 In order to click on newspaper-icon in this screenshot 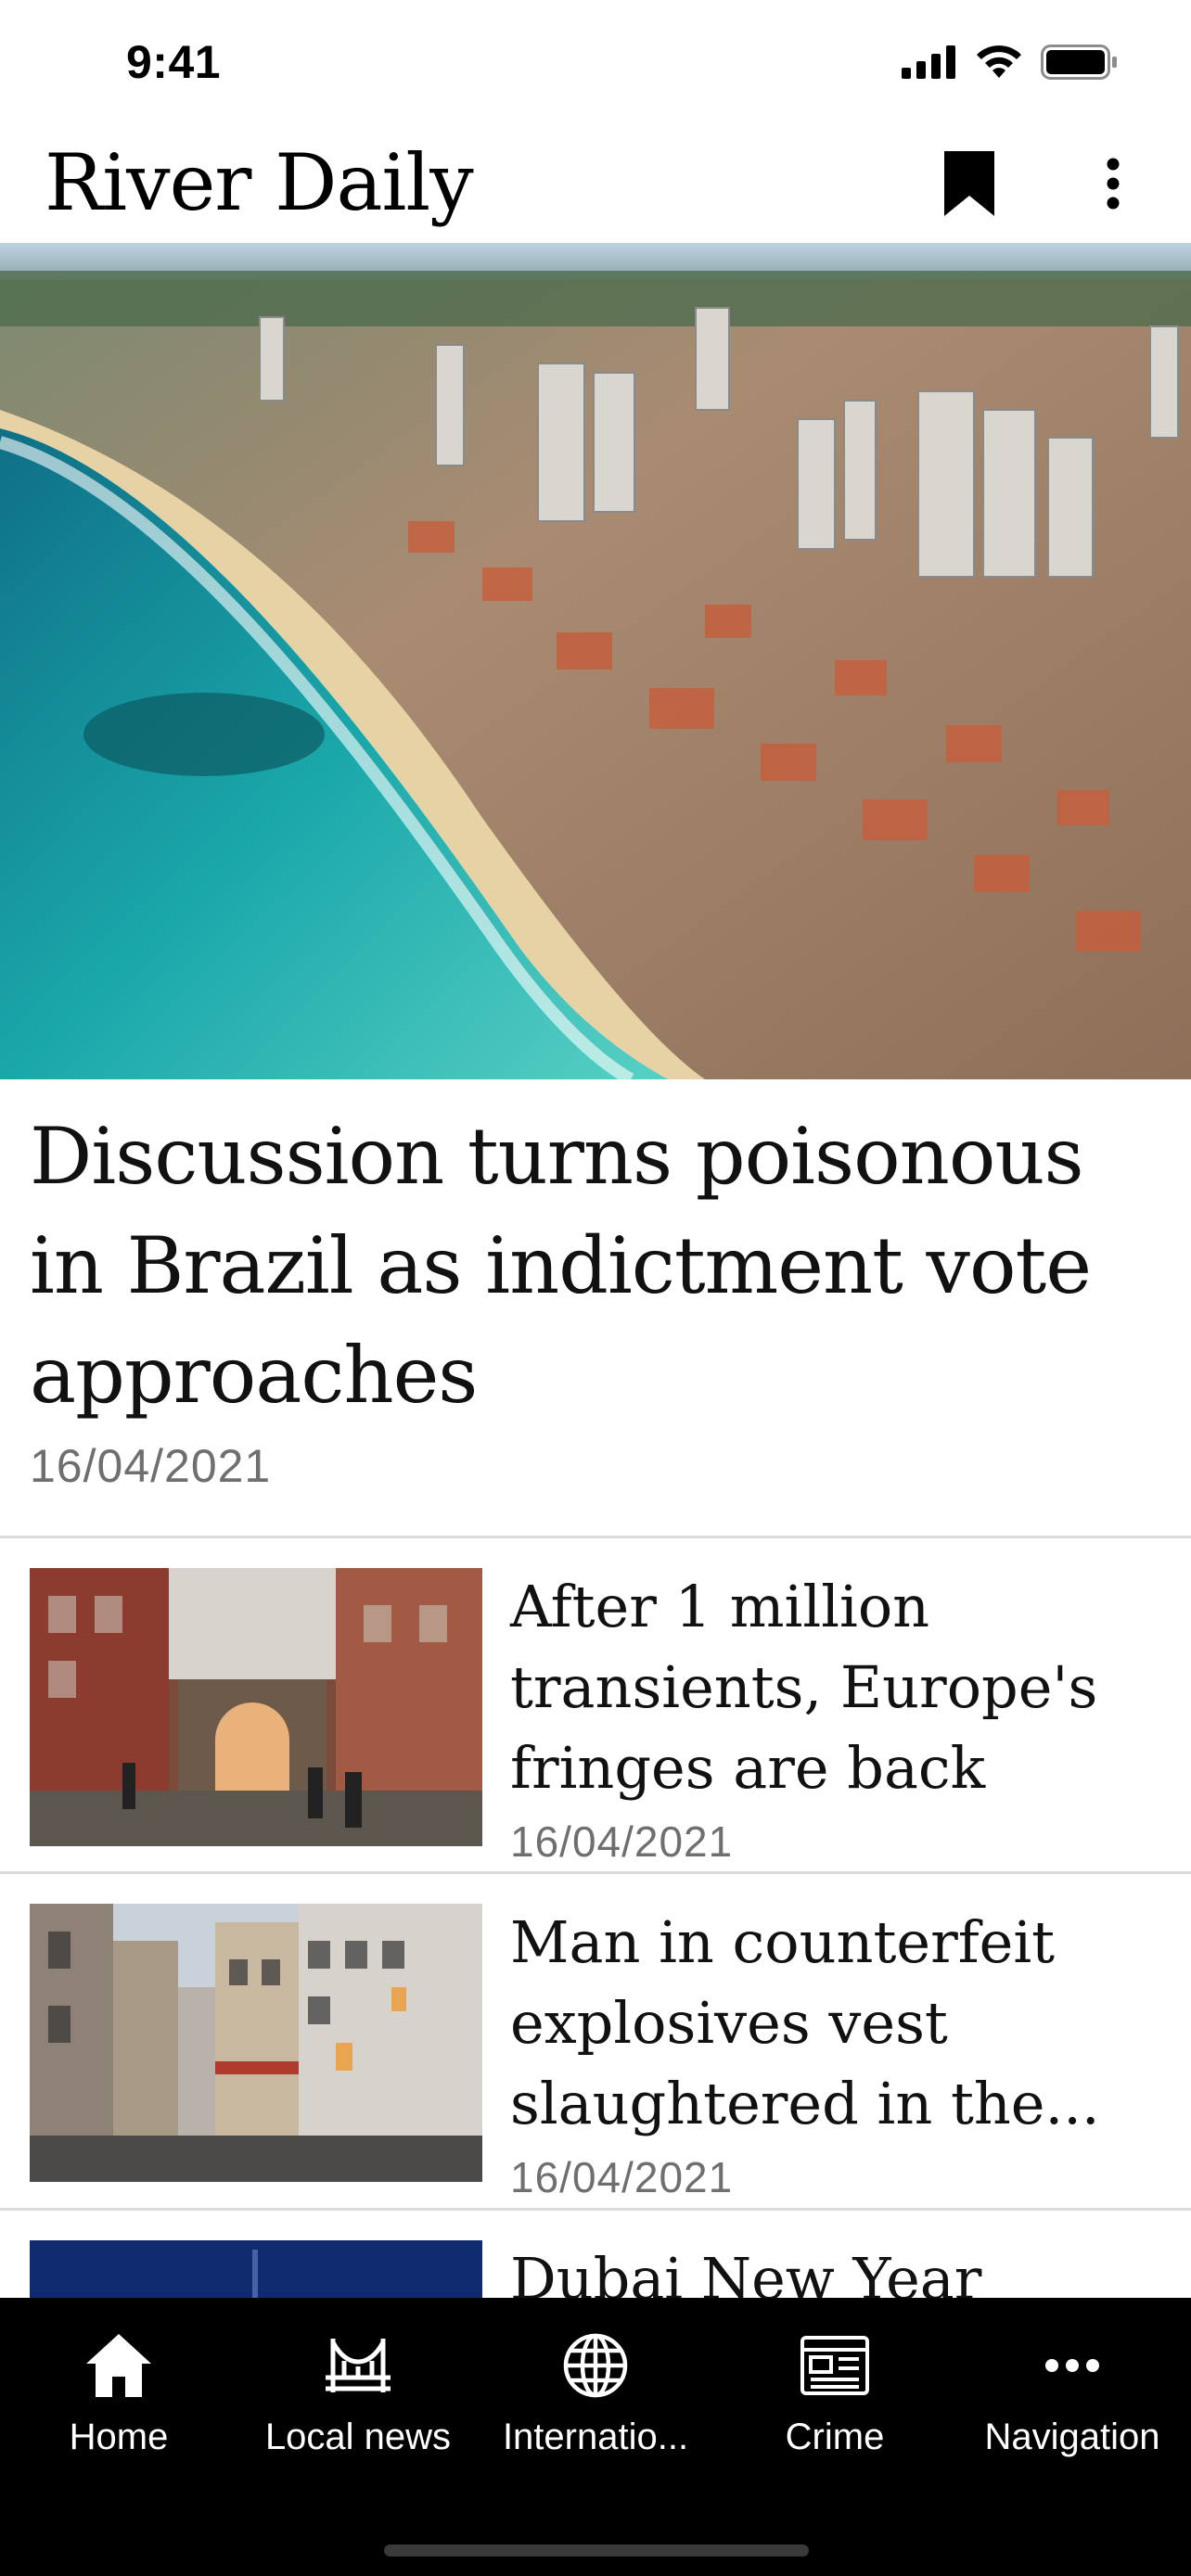, I will do `click(834, 2366)`.